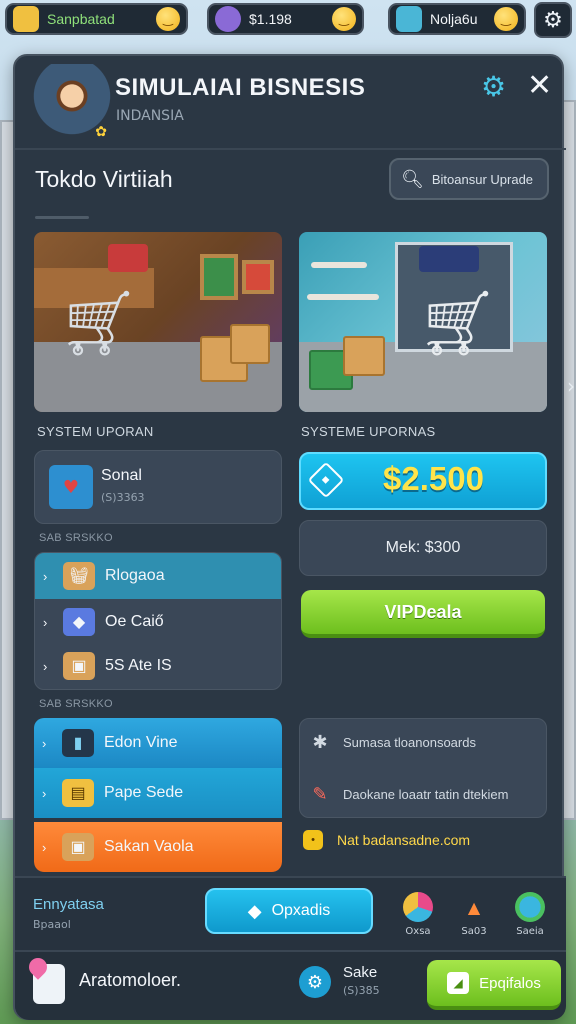  Describe the element at coordinates (79, 622) in the screenshot. I see `gift-icon: ◆` at that location.